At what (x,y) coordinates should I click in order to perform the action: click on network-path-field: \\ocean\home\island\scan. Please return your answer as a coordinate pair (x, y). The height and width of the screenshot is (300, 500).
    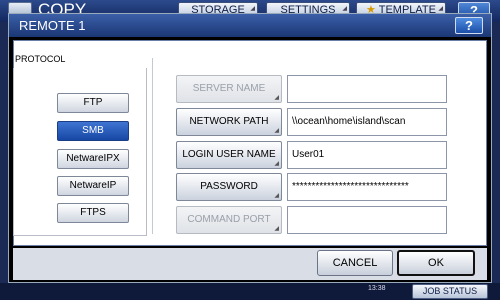
    Looking at the image, I should click on (367, 122).